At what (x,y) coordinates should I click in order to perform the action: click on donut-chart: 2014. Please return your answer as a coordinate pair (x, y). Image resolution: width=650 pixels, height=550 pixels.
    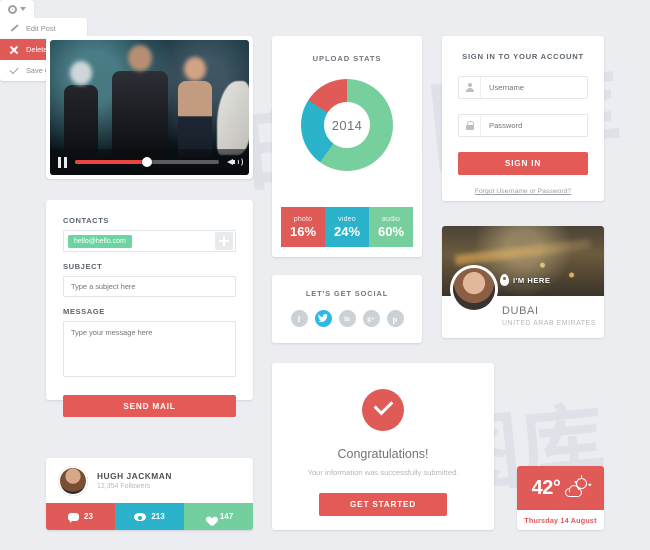
    Looking at the image, I should click on (347, 125).